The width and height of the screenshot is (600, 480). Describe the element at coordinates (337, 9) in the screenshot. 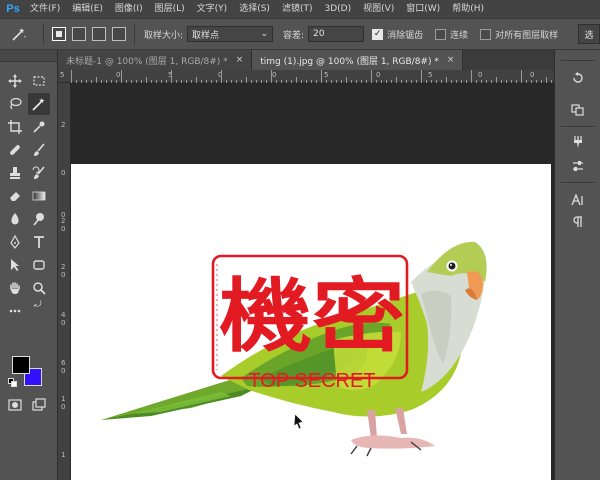

I see `menu-3d: 3D(D)` at that location.